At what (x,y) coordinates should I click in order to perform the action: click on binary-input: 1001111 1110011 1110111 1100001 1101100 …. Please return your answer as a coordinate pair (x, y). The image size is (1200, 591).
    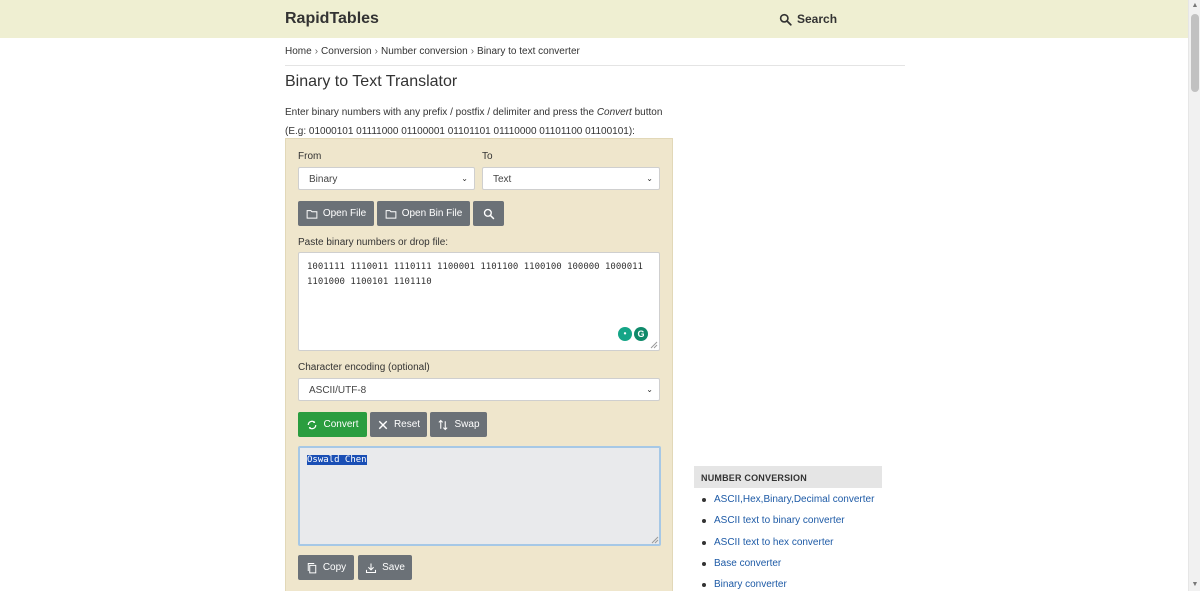
    Looking at the image, I should click on (479, 301).